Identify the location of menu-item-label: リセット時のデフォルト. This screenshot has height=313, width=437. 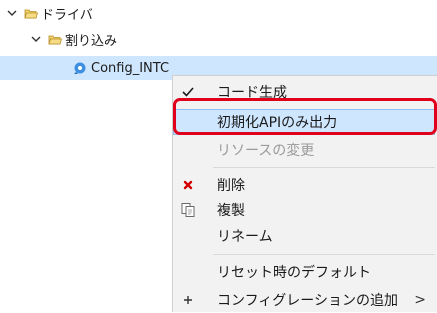
(294, 273).